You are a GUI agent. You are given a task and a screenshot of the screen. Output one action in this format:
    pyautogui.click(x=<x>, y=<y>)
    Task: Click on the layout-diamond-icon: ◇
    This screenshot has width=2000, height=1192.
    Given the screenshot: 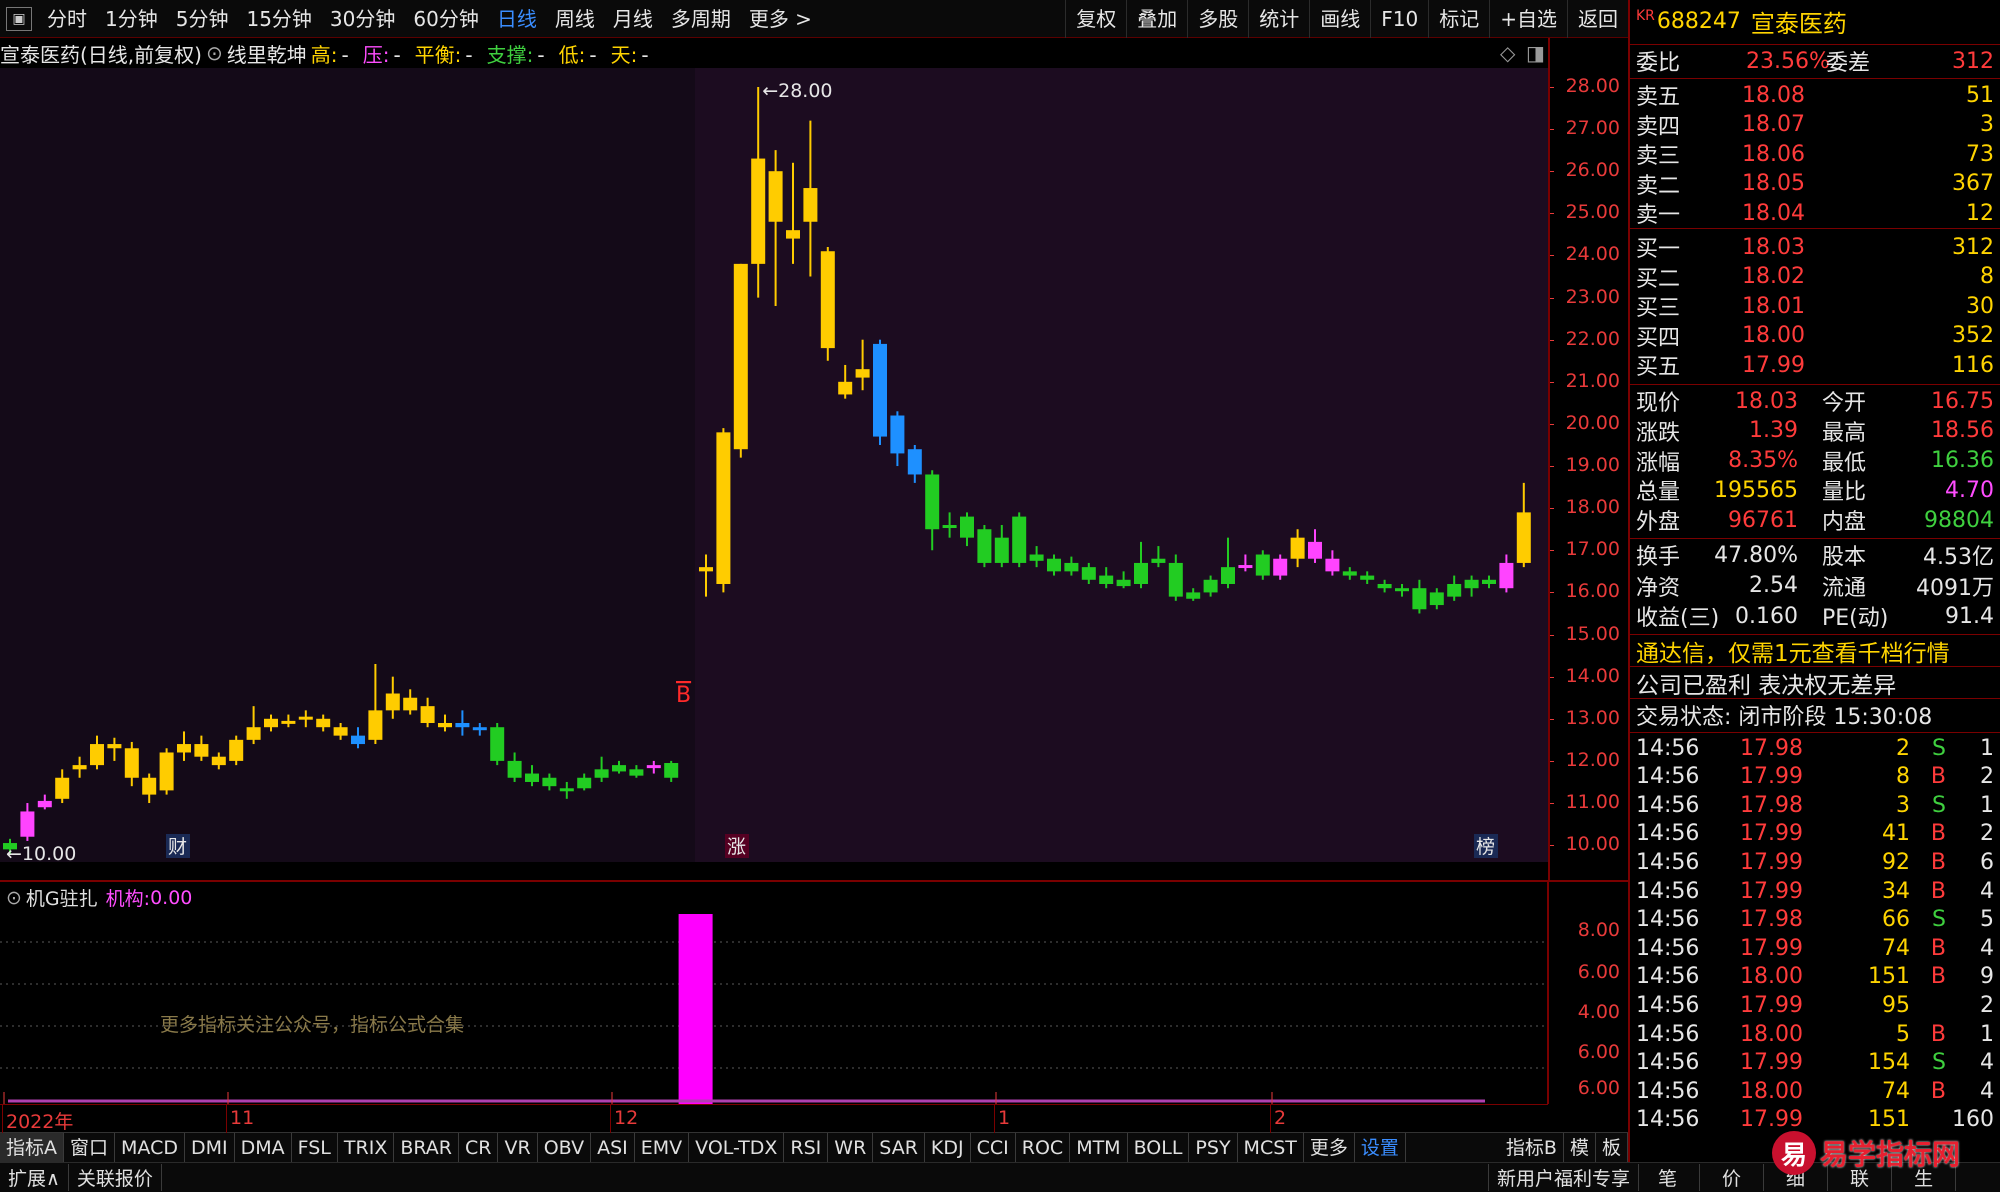 What is the action you would take?
    pyautogui.click(x=1507, y=53)
    